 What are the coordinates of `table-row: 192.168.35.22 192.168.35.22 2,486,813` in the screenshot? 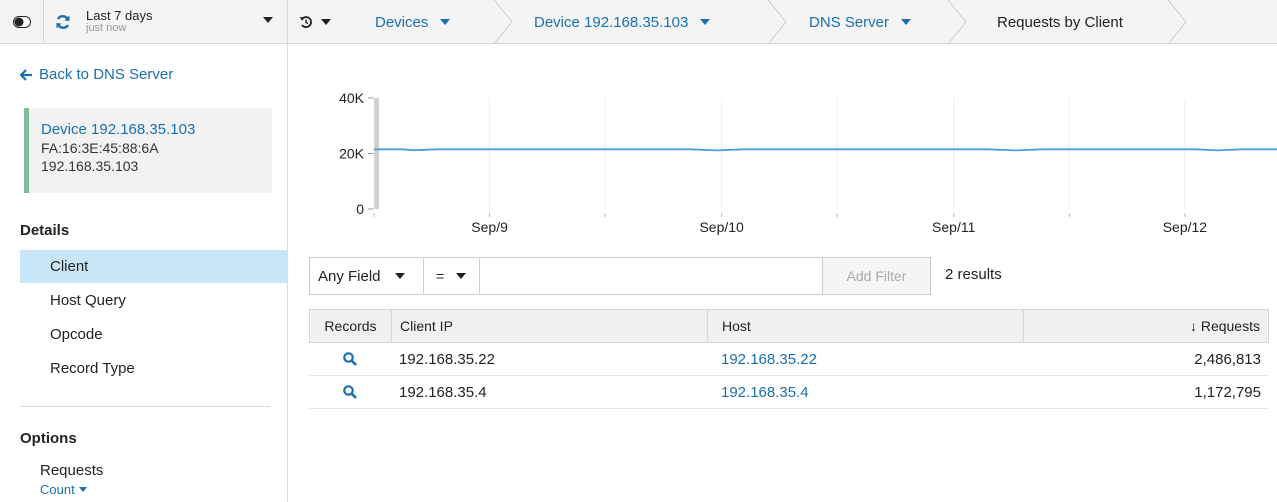 It's located at (789, 359).